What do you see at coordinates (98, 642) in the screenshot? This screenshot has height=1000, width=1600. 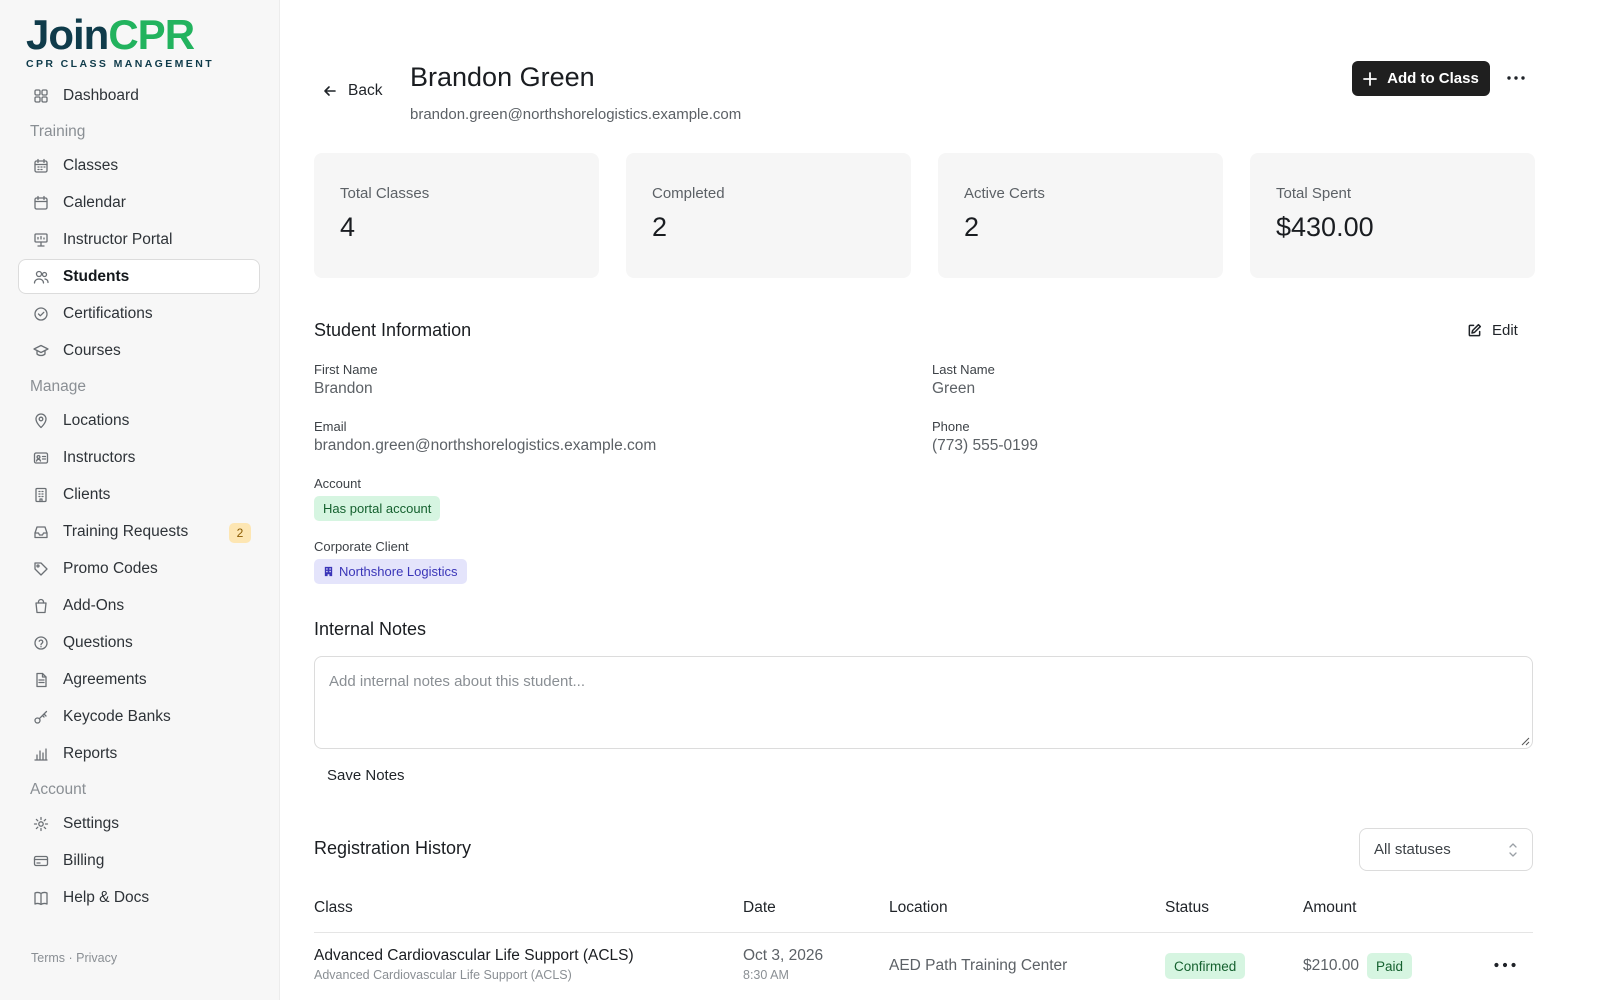 I see `sidebar-item-label: Questions` at bounding box center [98, 642].